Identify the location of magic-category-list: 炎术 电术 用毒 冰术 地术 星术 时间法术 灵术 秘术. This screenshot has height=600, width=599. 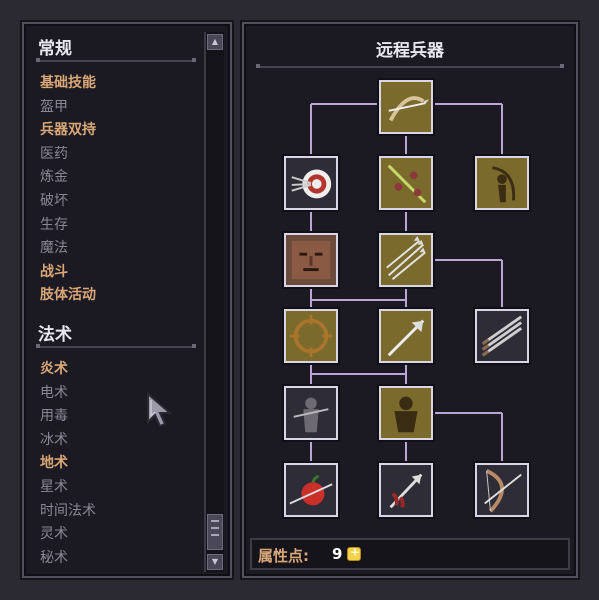
(68, 464).